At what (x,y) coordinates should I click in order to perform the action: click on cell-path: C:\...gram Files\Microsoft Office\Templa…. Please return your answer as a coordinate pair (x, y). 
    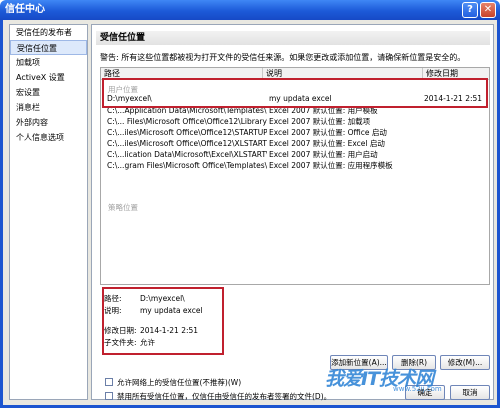
    Looking at the image, I should click on (187, 165).